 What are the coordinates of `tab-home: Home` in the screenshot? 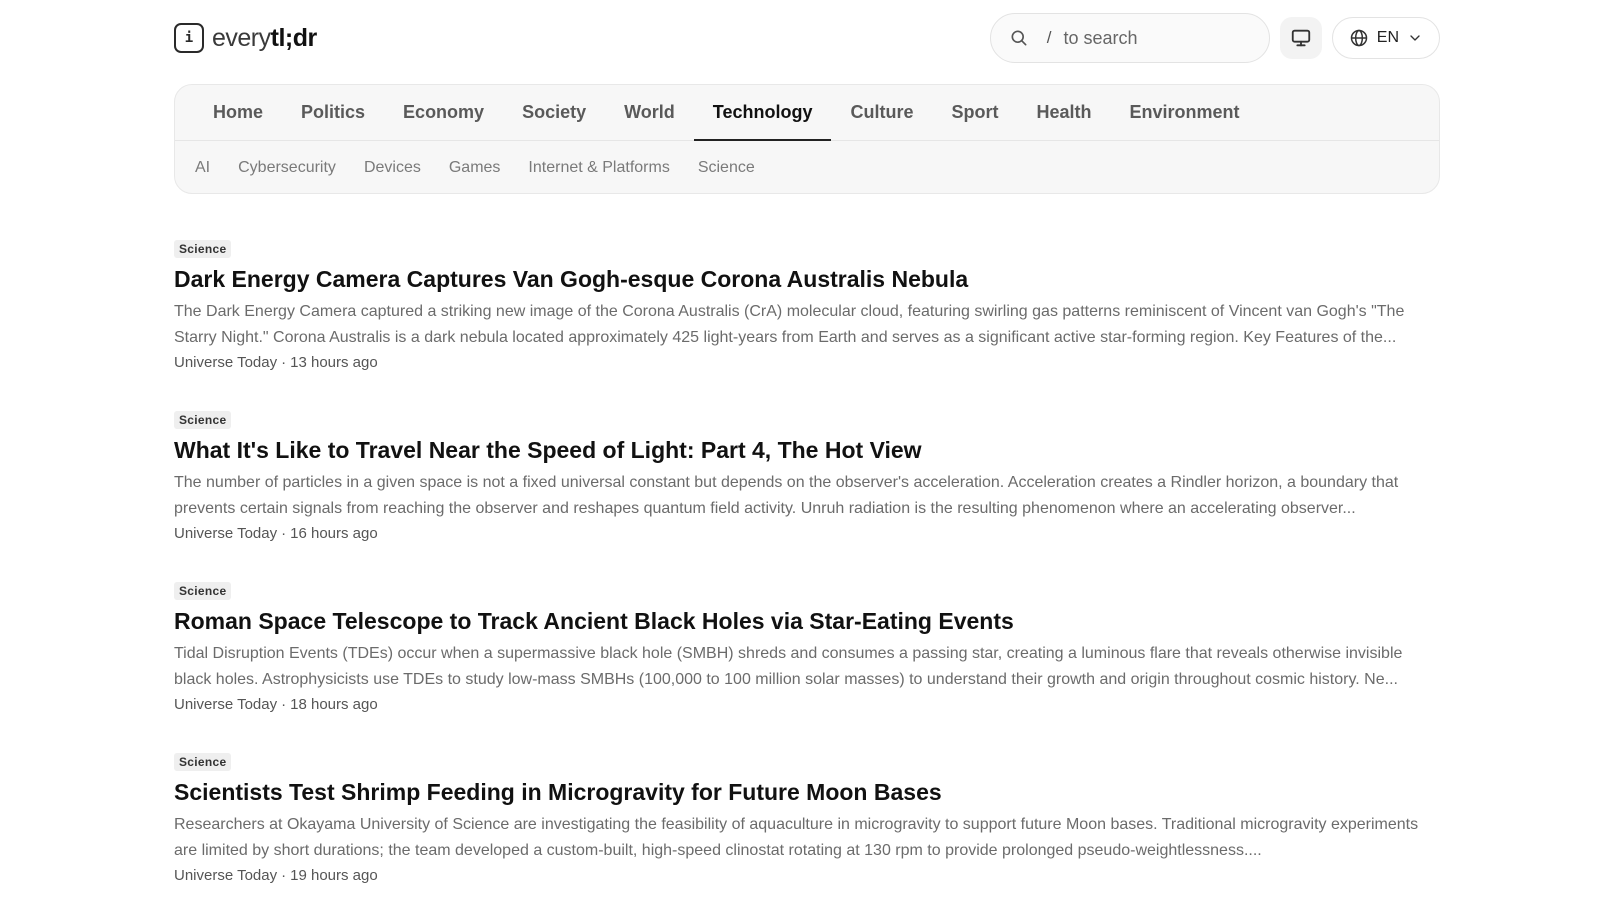 It's located at (238, 112).